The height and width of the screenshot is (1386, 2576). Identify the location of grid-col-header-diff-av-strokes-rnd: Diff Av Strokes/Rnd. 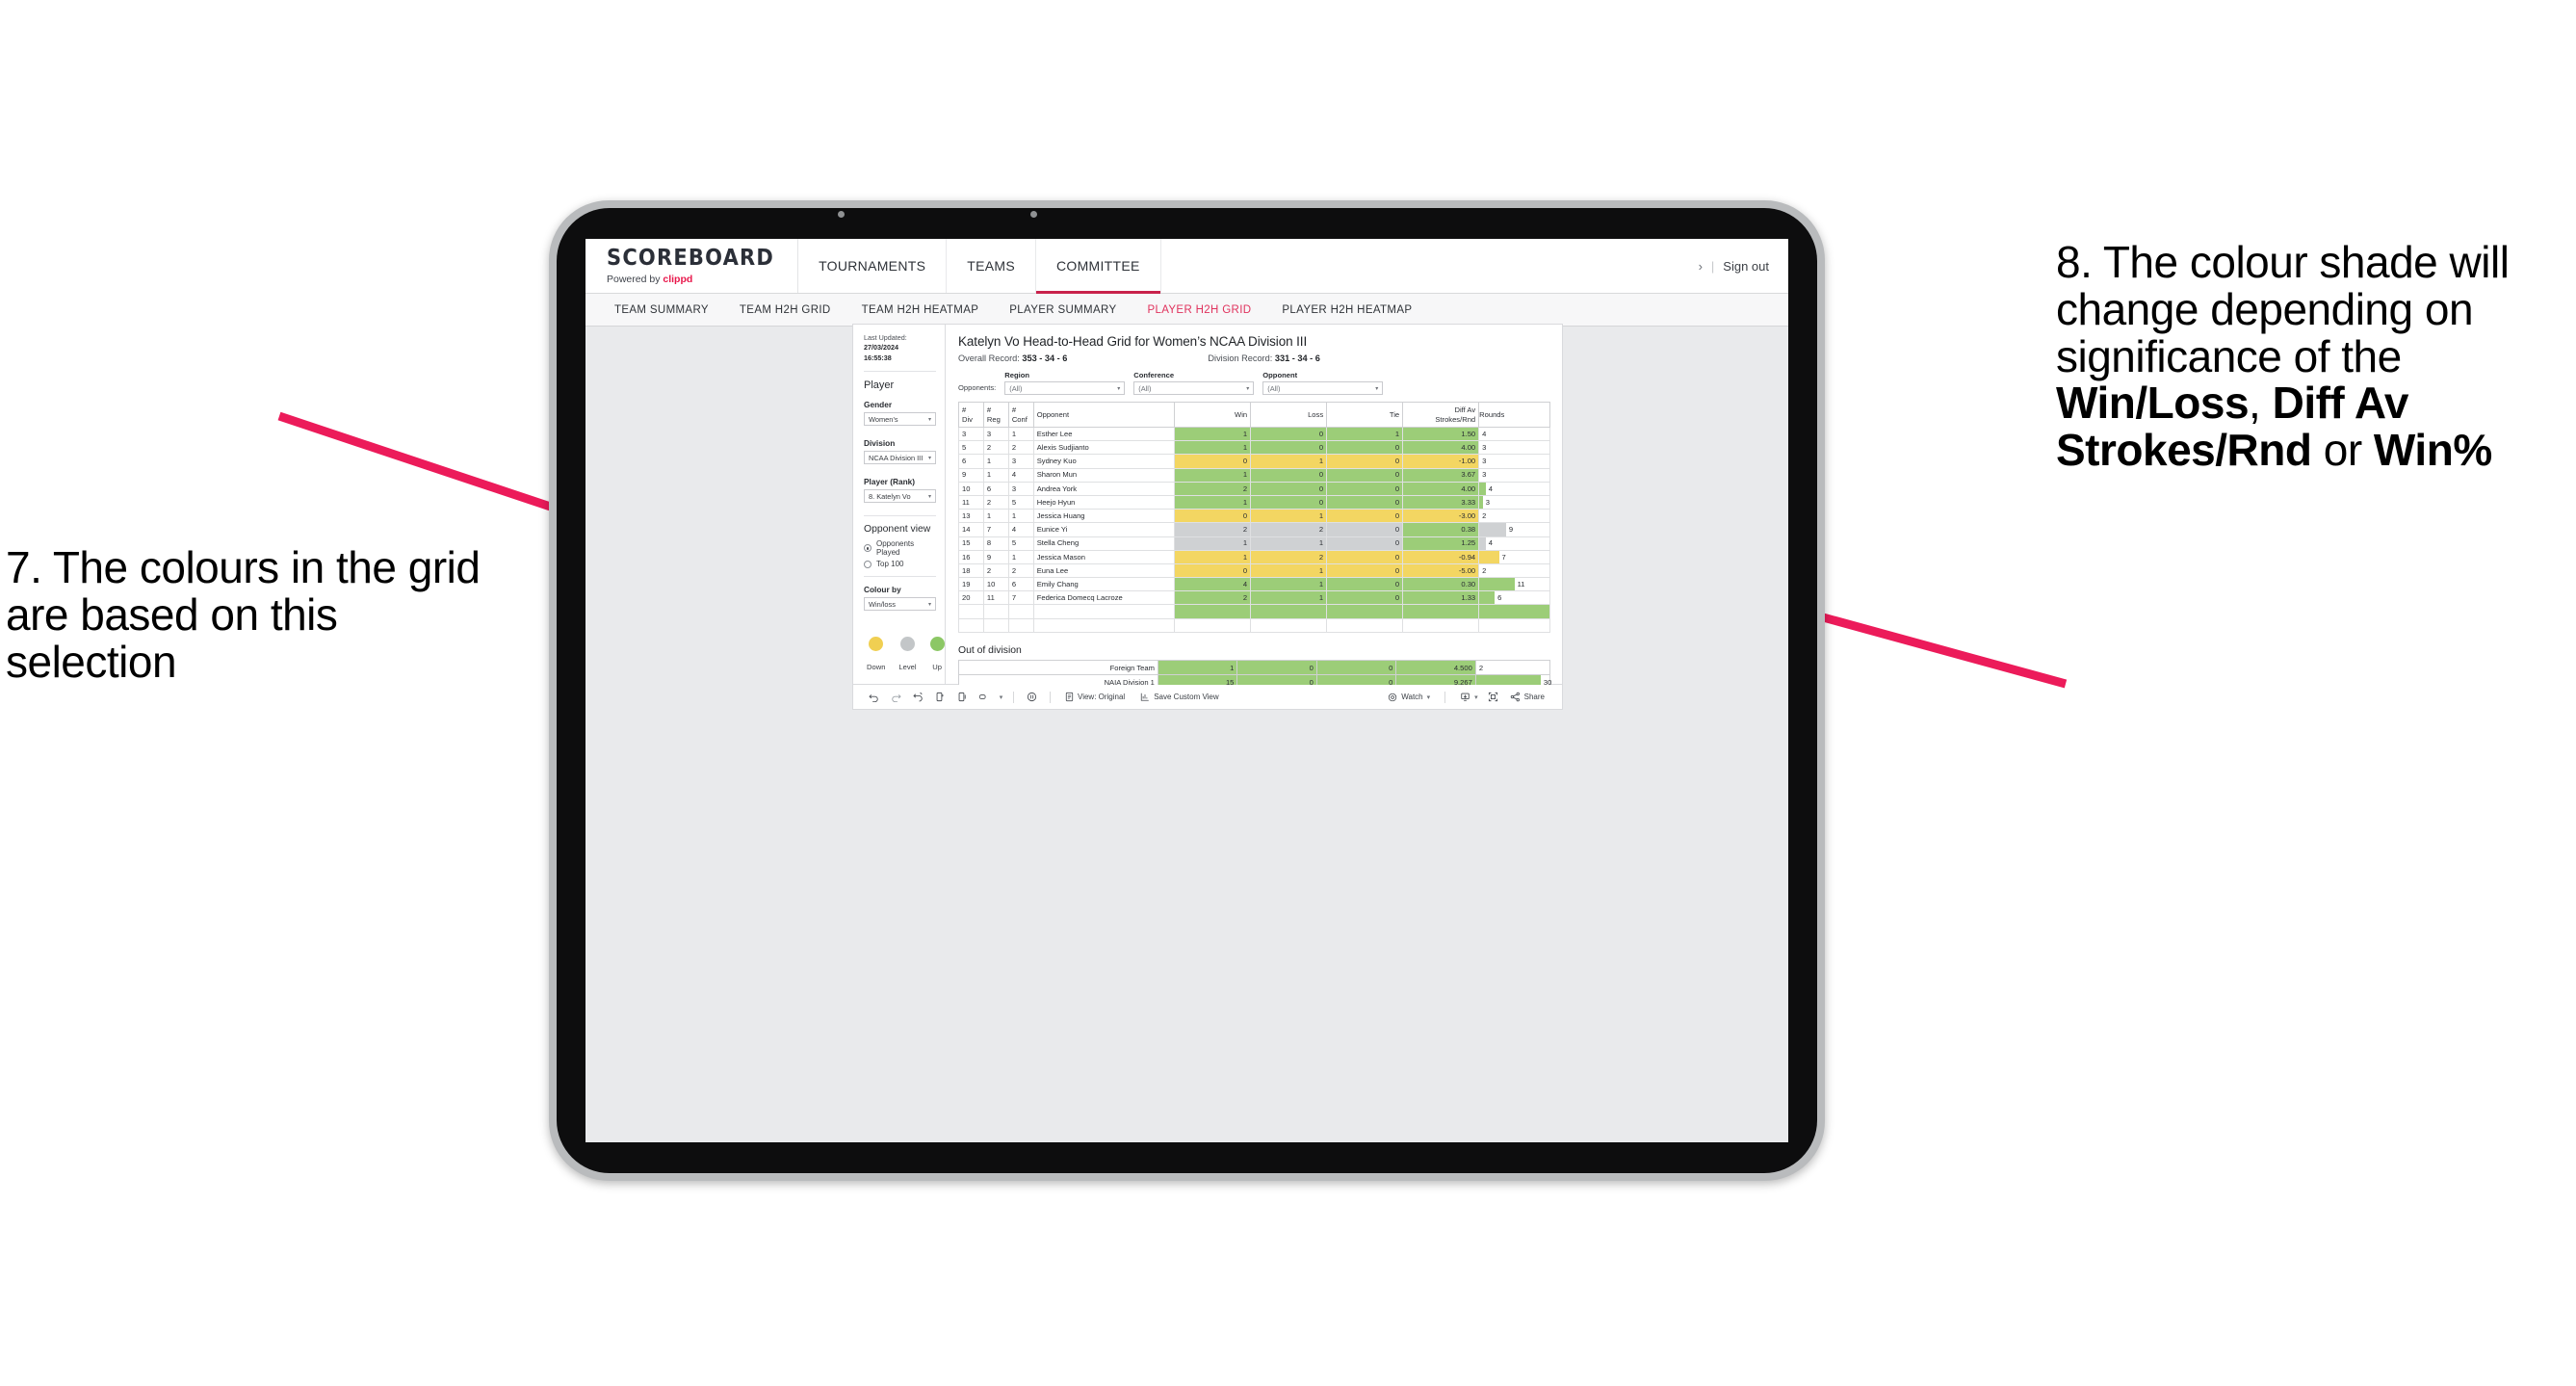
(1441, 415).